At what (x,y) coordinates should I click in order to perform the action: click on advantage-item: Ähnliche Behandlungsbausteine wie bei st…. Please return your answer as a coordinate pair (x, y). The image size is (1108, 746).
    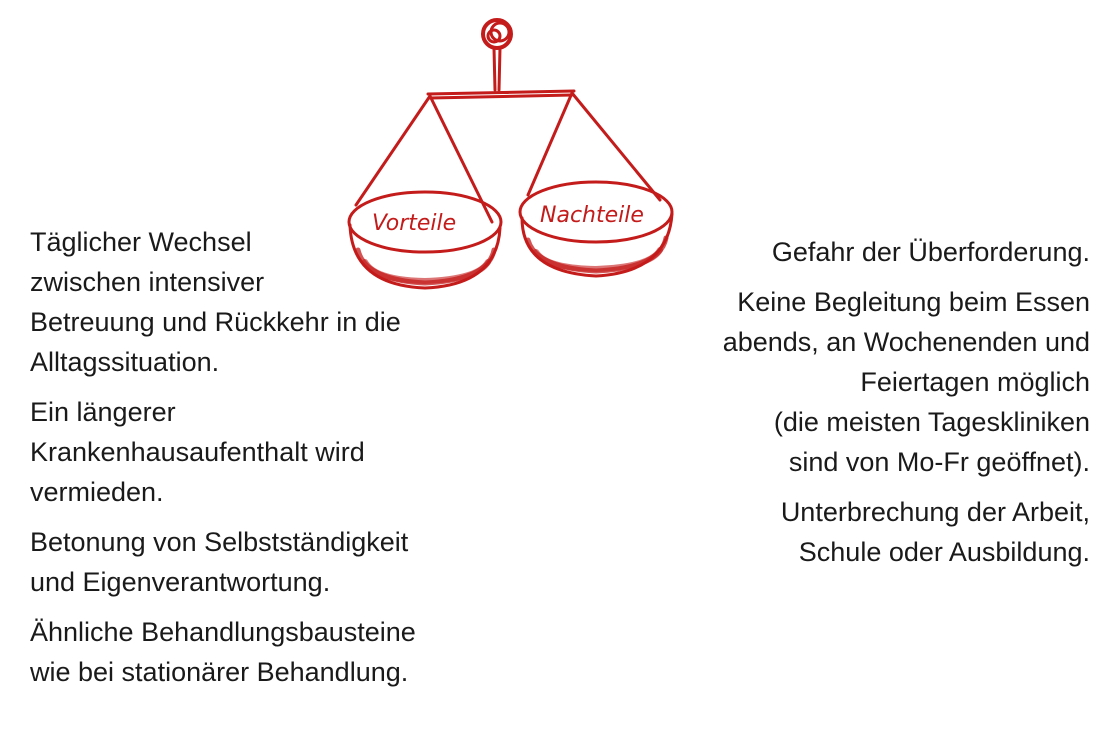
    Looking at the image, I should click on (270, 652).